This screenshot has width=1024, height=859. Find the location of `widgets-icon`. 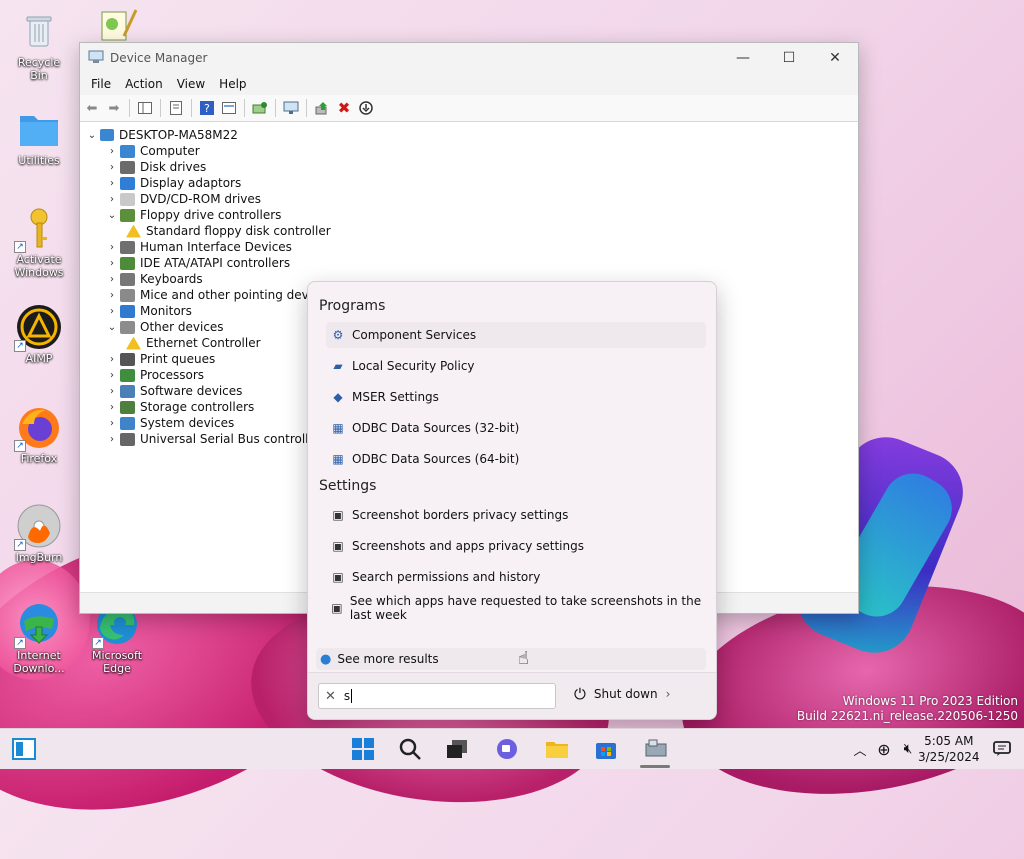

widgets-icon is located at coordinates (24, 749).